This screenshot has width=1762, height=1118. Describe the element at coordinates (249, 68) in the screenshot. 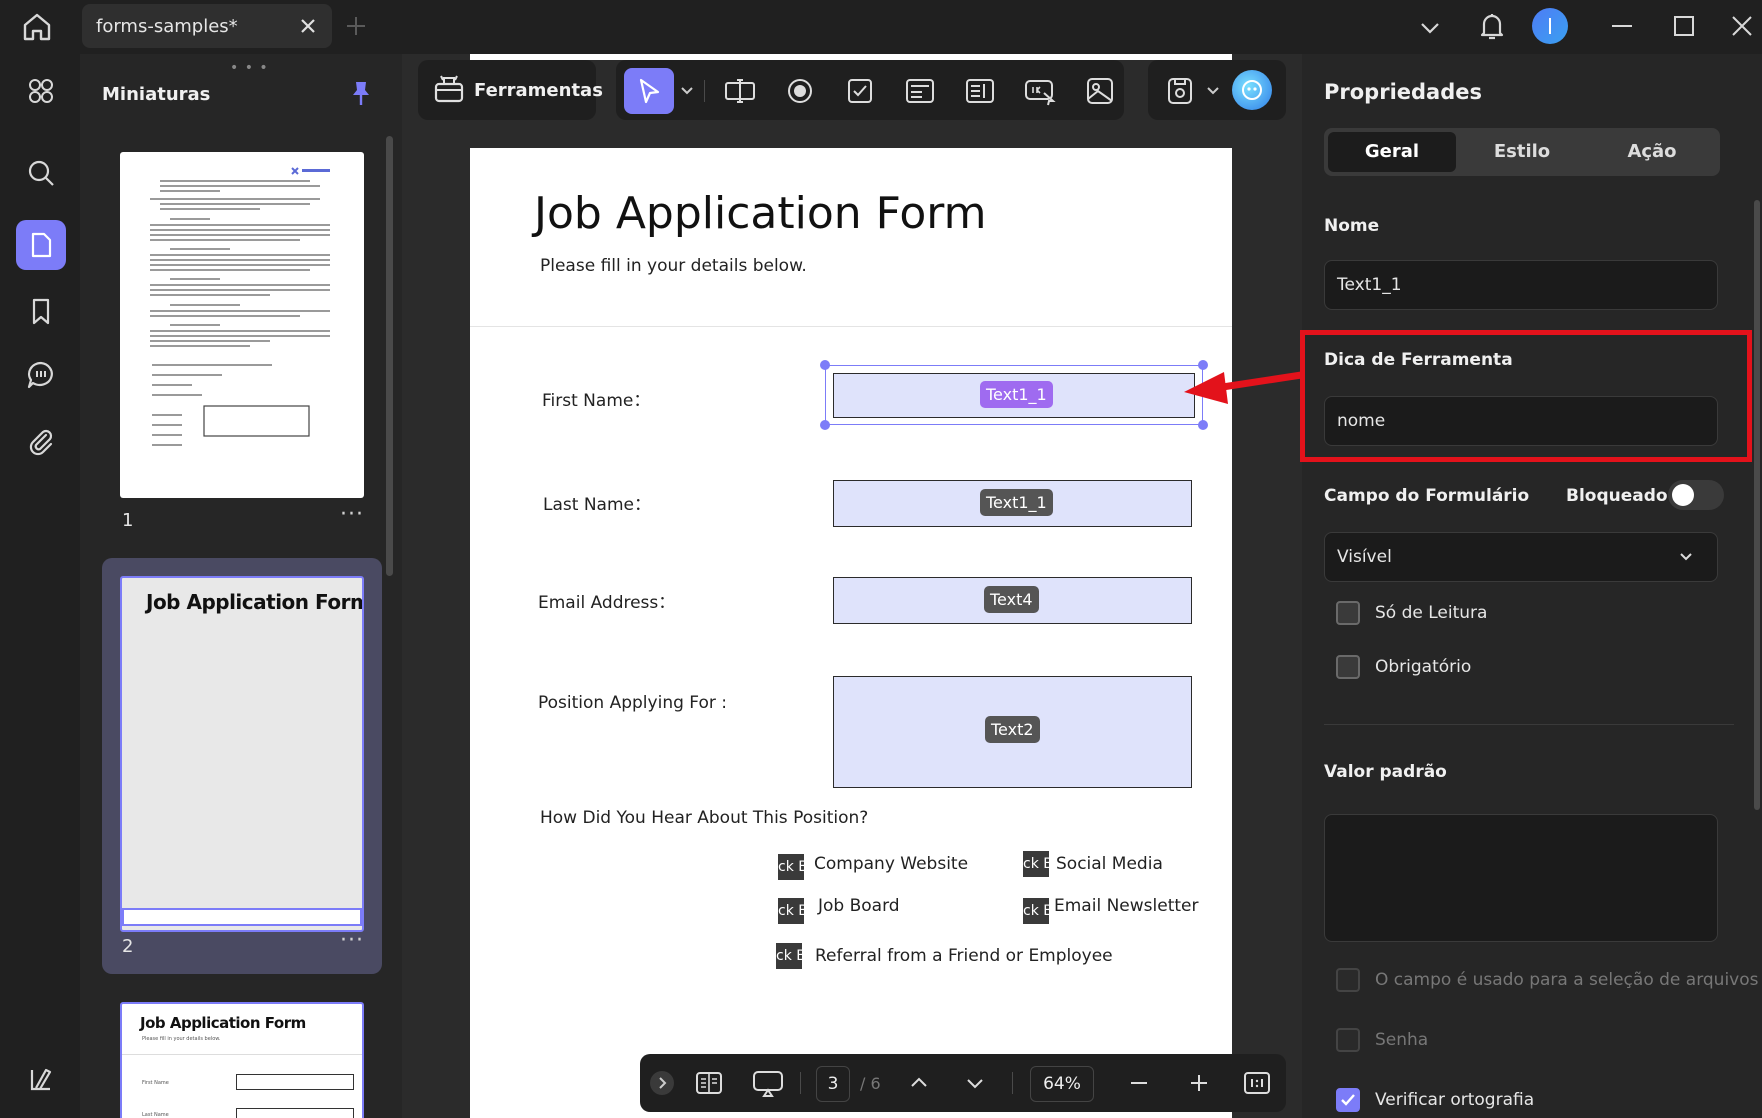

I see `panel-grip-icon: • • •` at that location.